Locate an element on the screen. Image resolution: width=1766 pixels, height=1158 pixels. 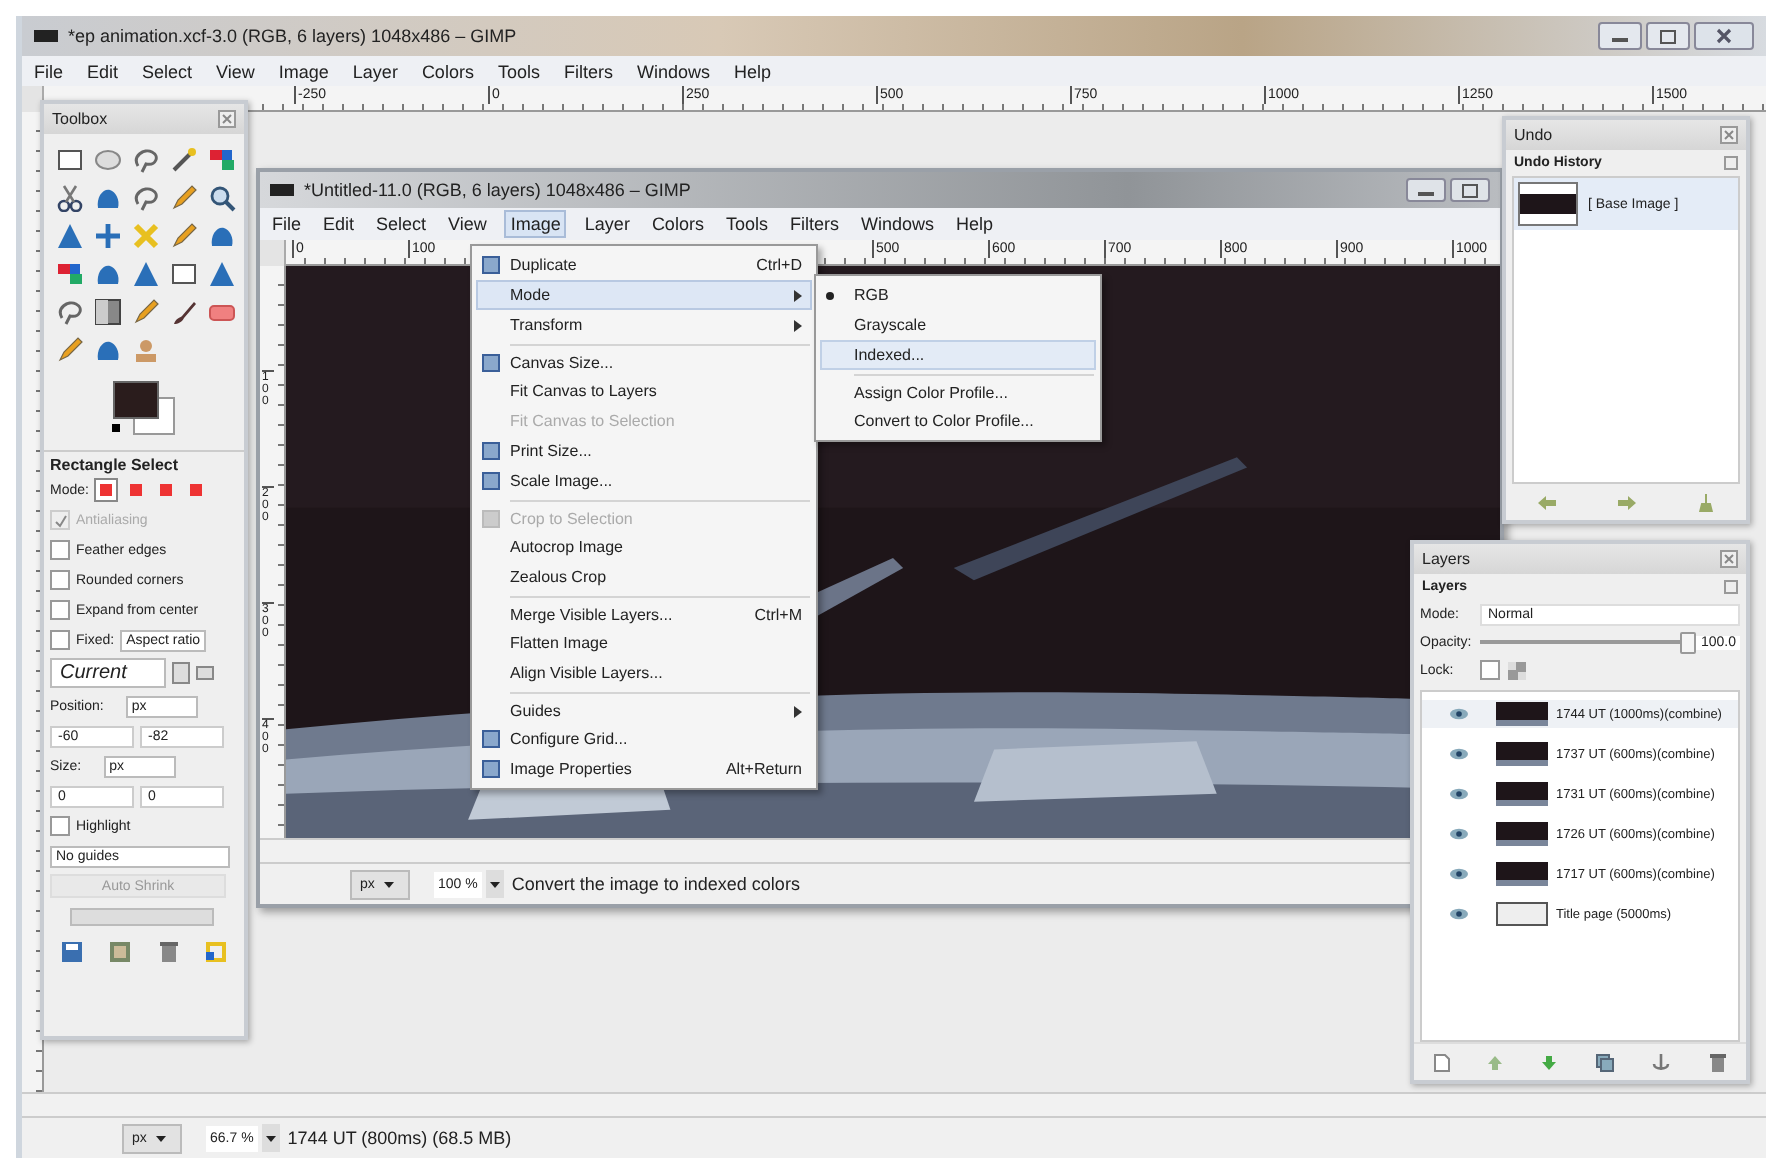
duplicate-icon is located at coordinates (1604, 1062).